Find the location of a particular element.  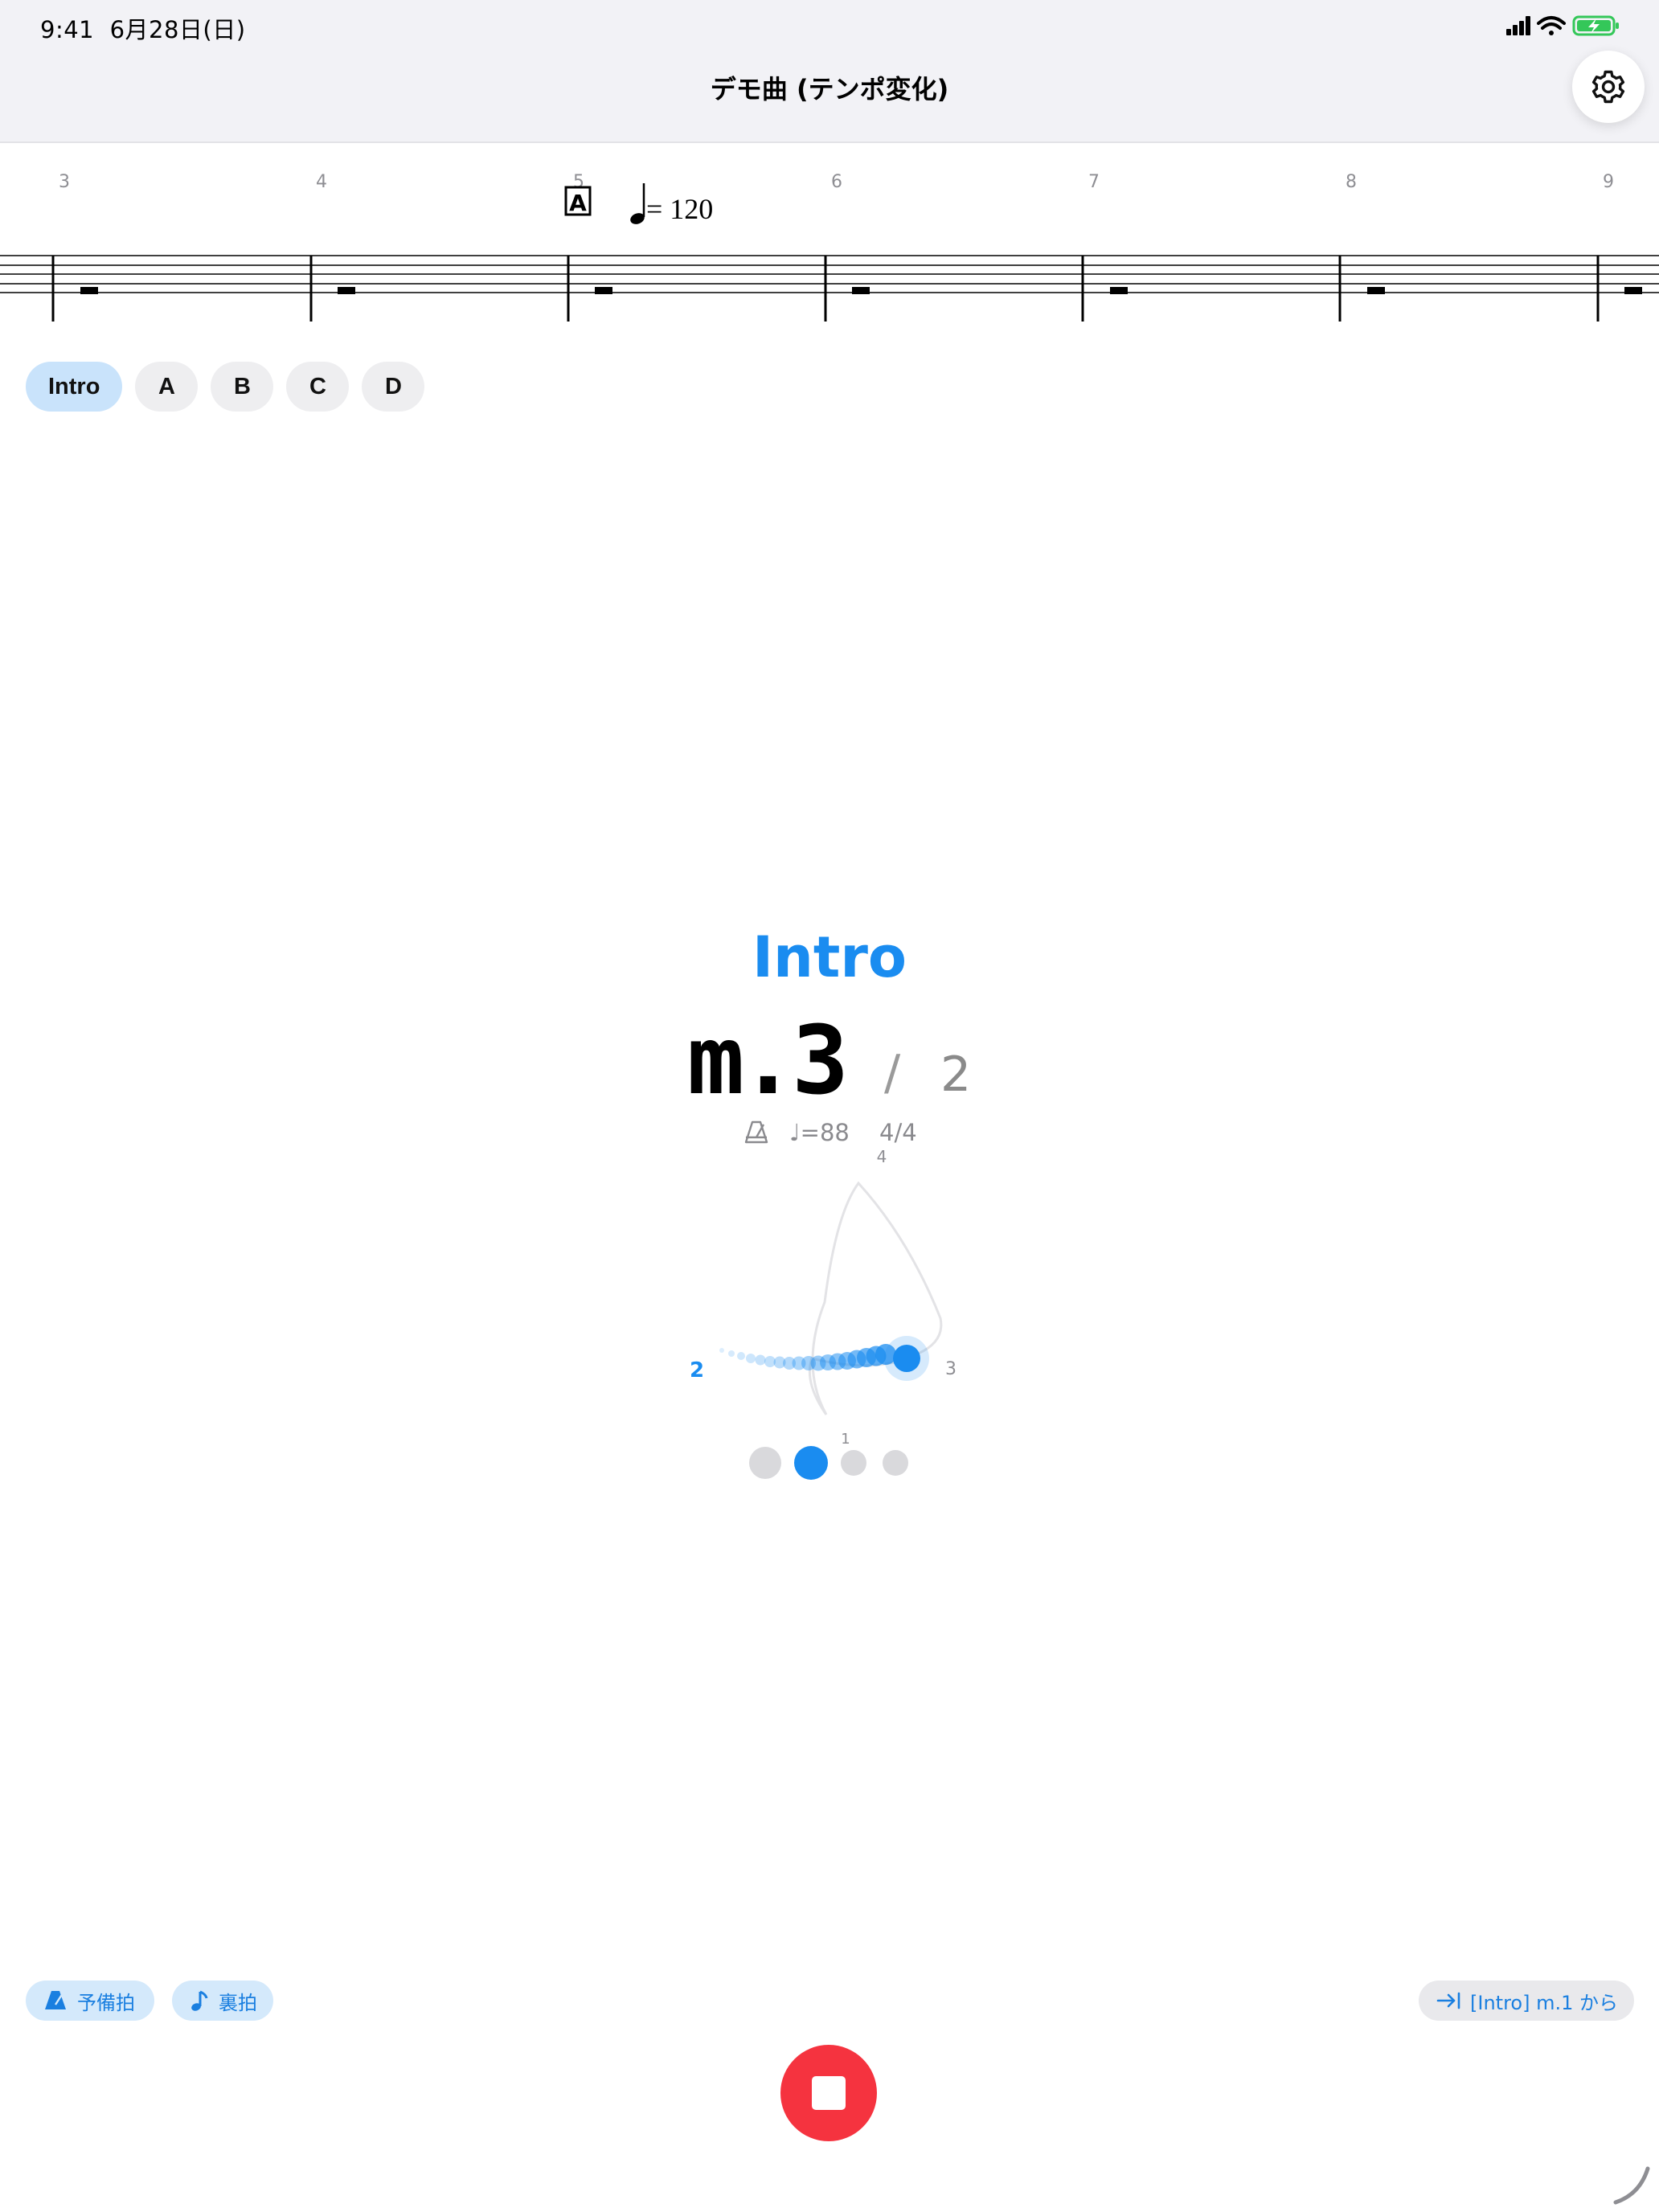

settings-button is located at coordinates (1608, 87).